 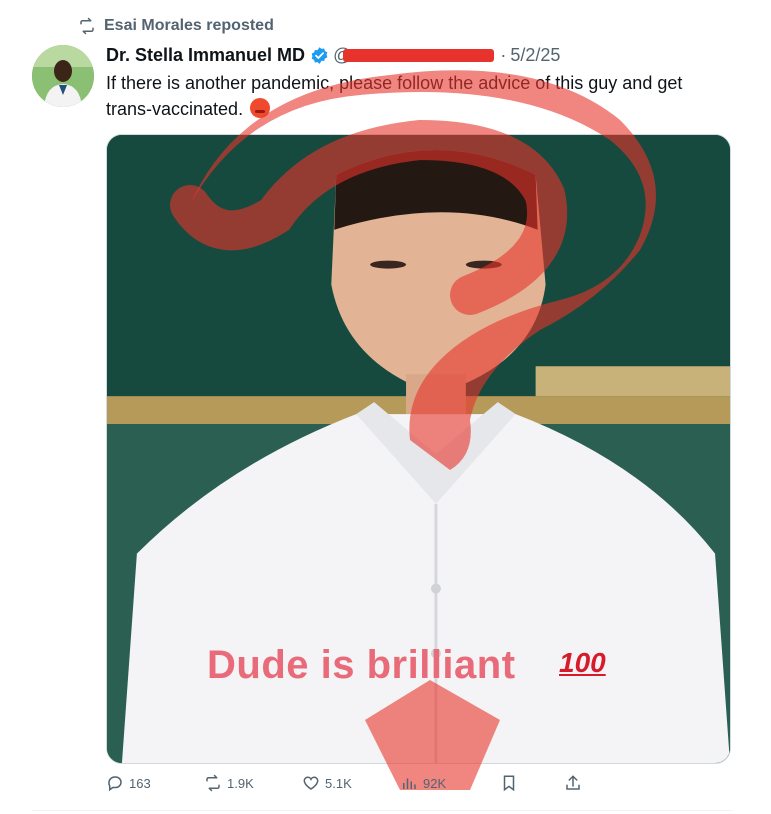 I want to click on author-handle: @, so click(x=414, y=55).